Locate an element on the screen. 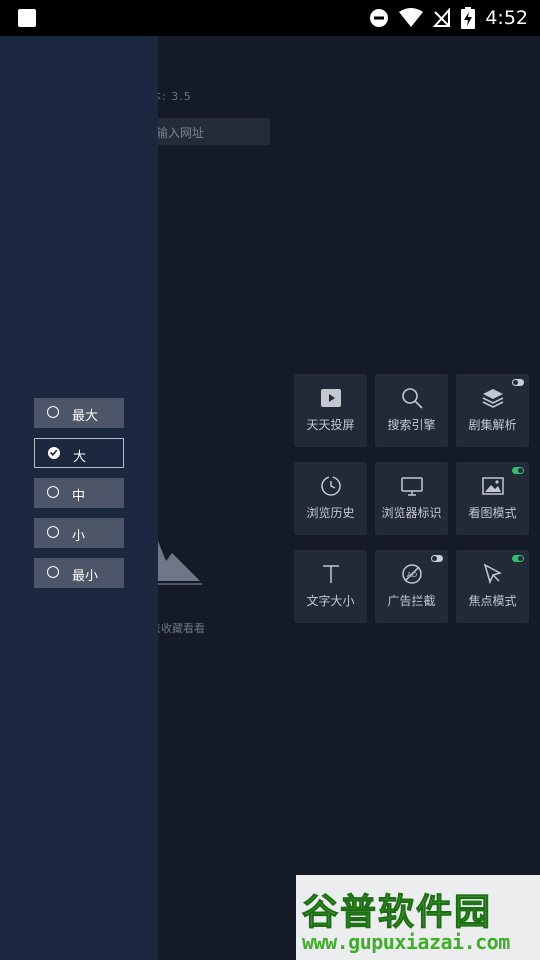 The width and height of the screenshot is (540, 960). url-placeholder: 输入网址 is located at coordinates (180, 133).